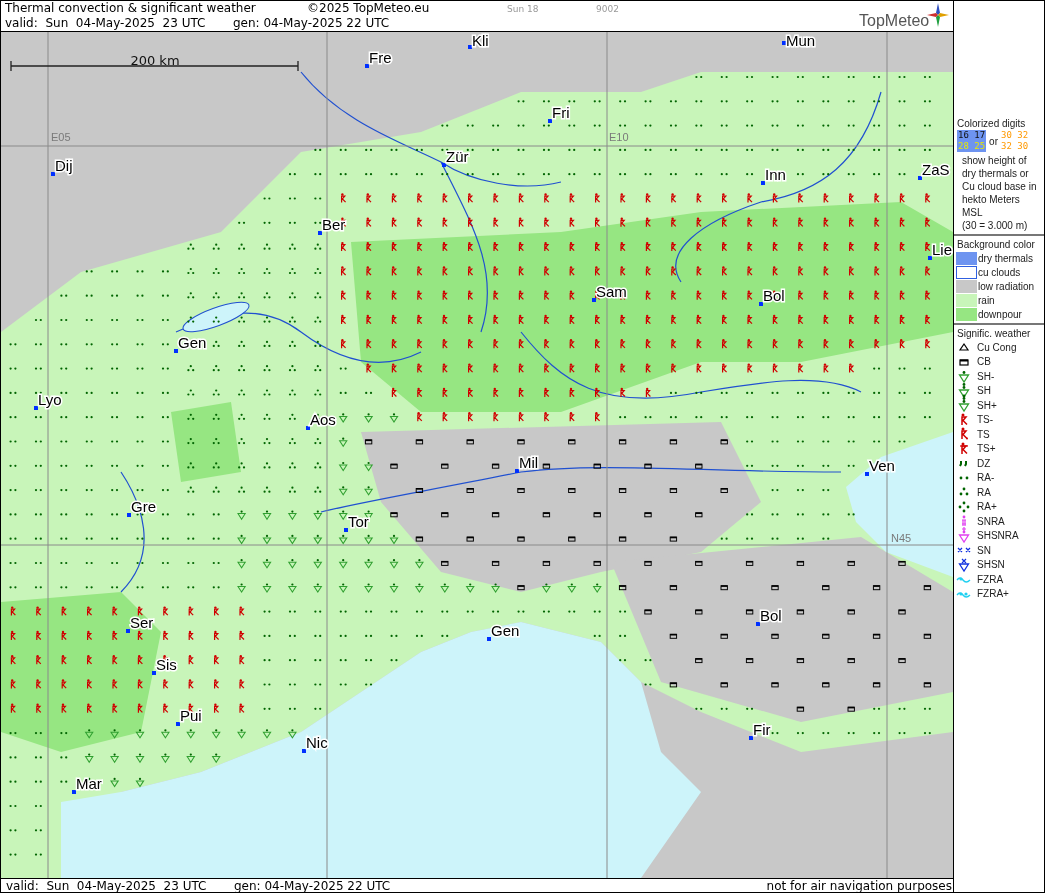 The height and width of the screenshot is (893, 1045). What do you see at coordinates (984, 492) in the screenshot?
I see `legend-label: RA` at bounding box center [984, 492].